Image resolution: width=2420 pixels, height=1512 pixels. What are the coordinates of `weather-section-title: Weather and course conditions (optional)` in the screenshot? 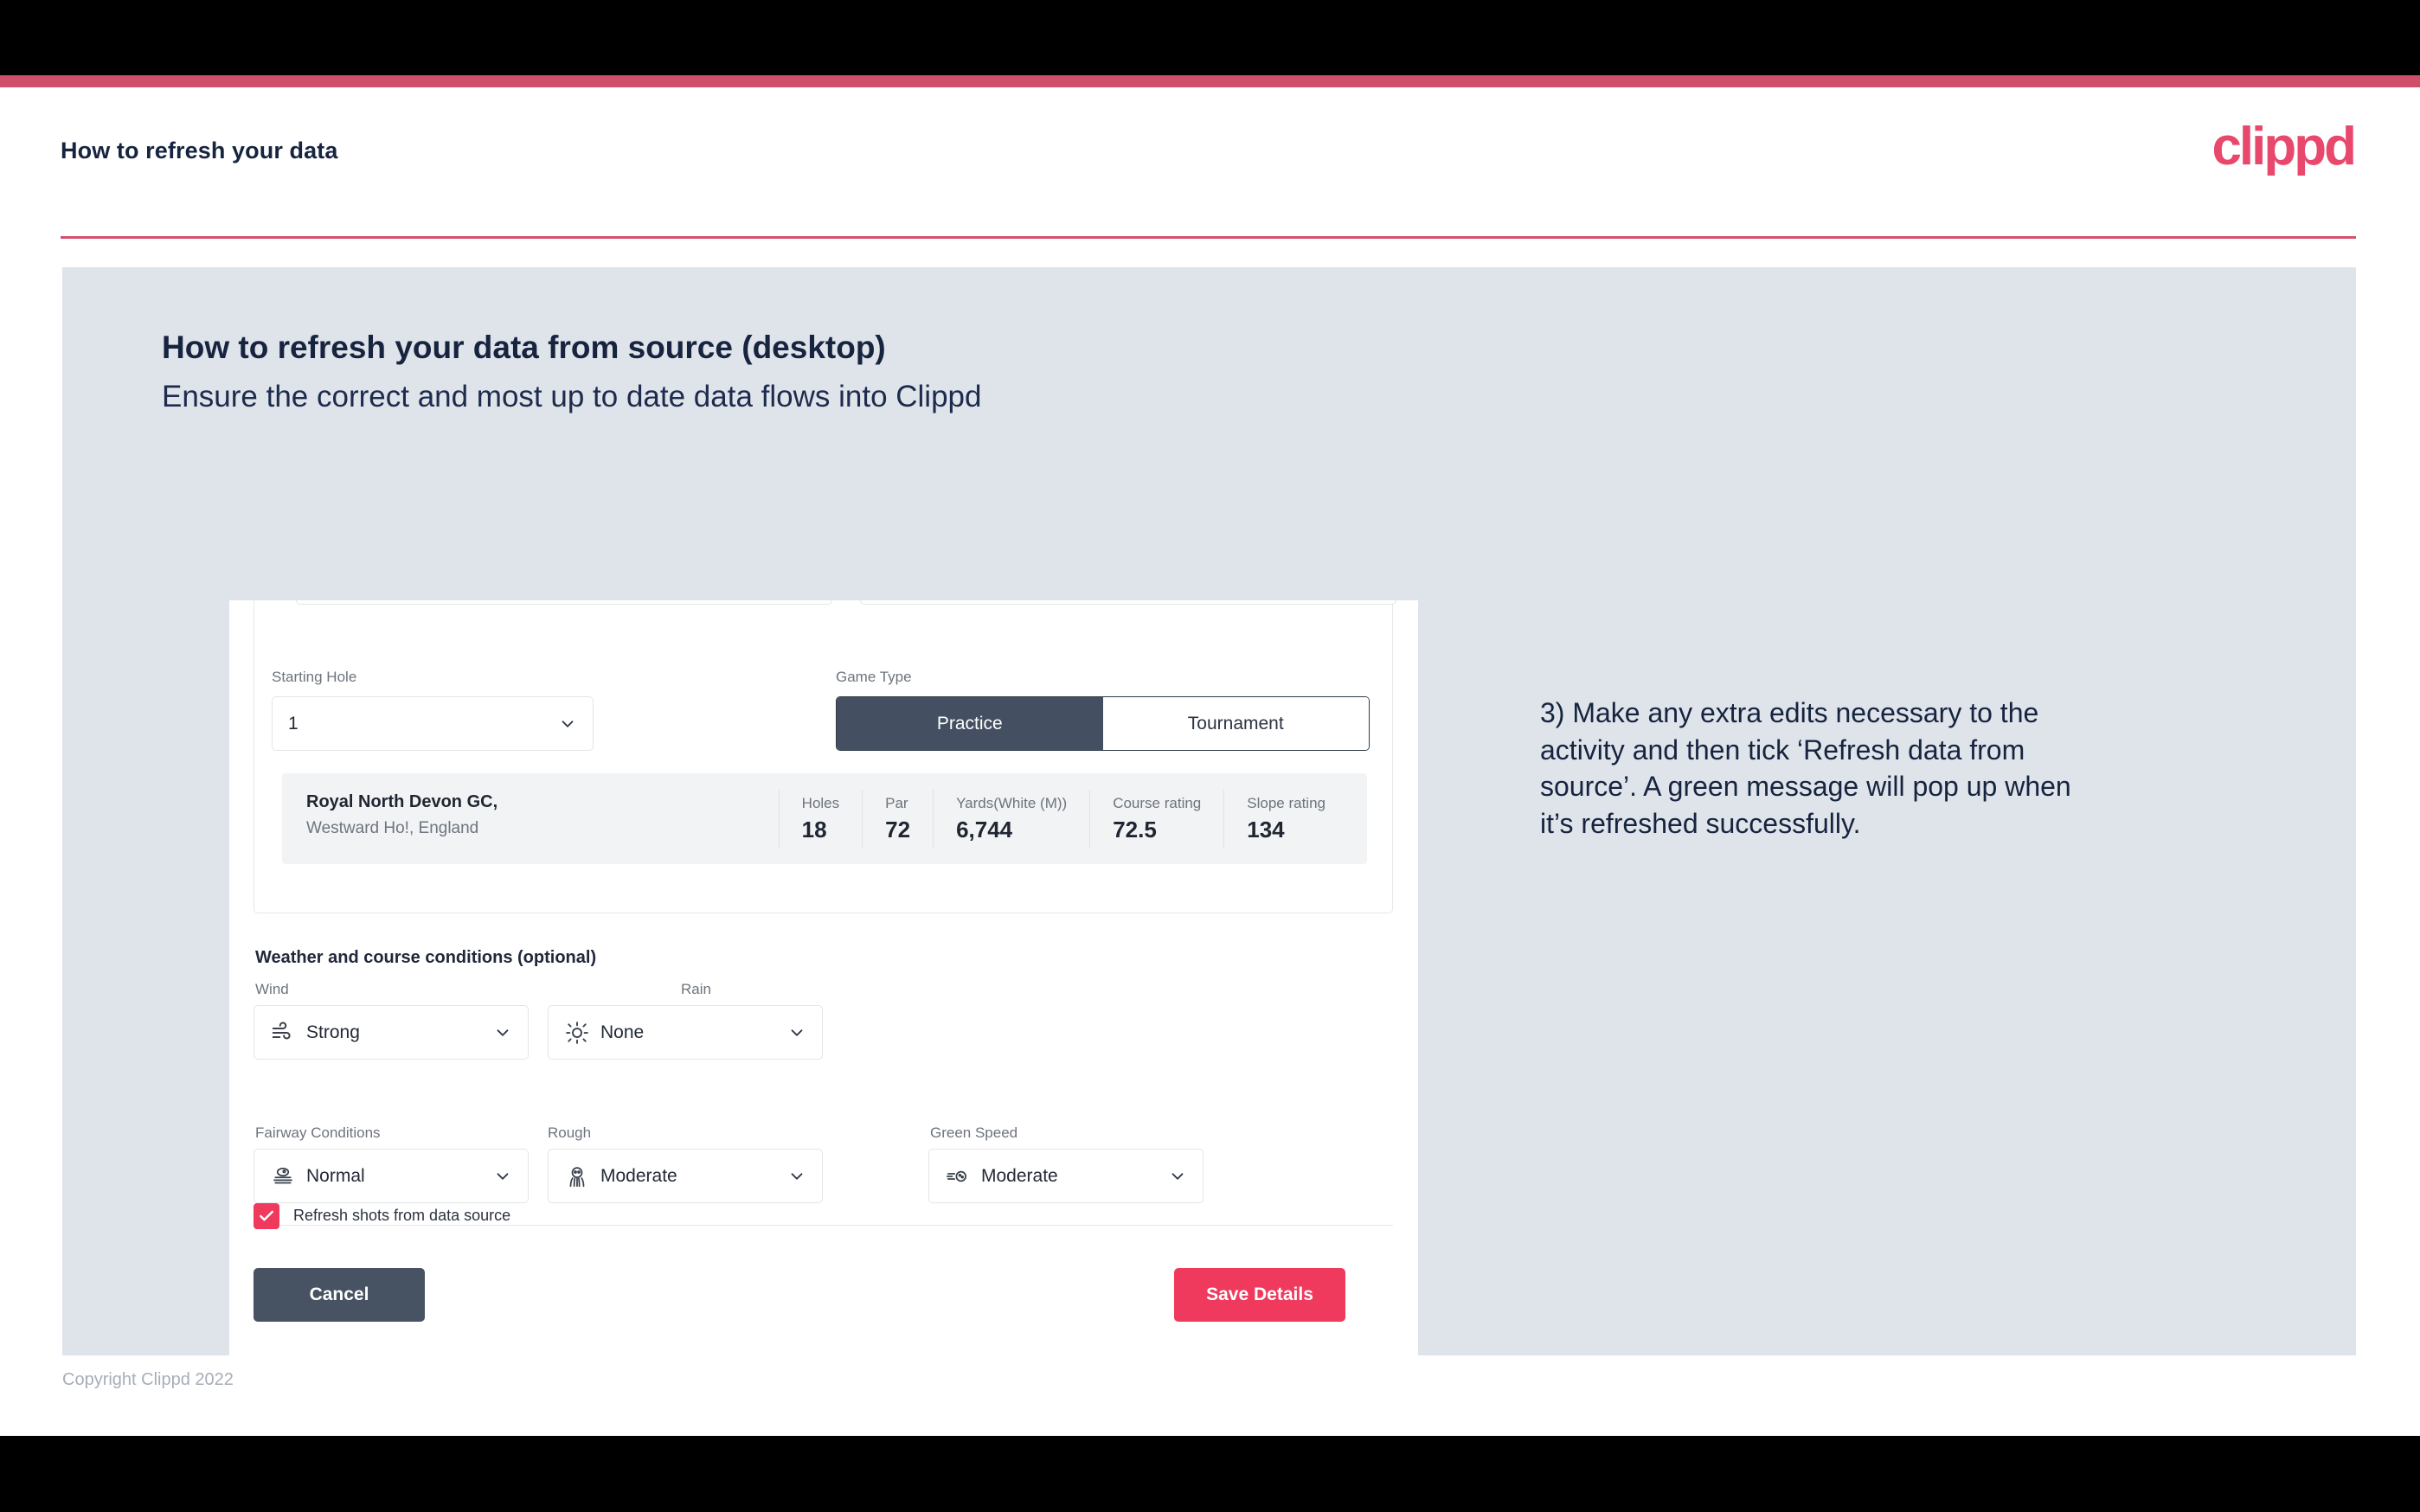 It's located at (426, 957).